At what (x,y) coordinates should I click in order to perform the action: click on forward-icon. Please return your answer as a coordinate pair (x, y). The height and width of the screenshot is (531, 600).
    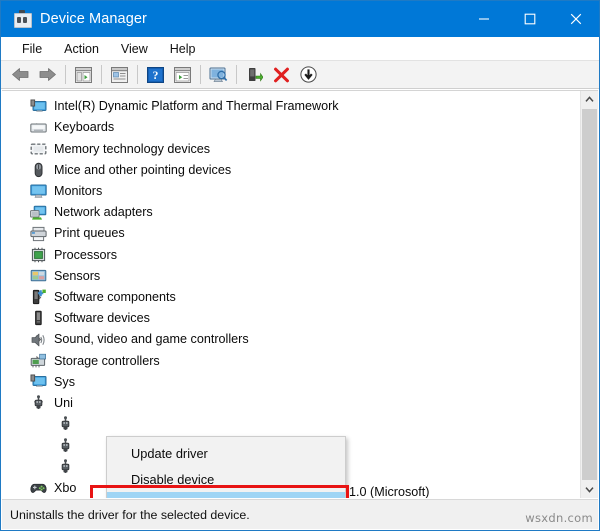
    Looking at the image, I should click on (47, 74).